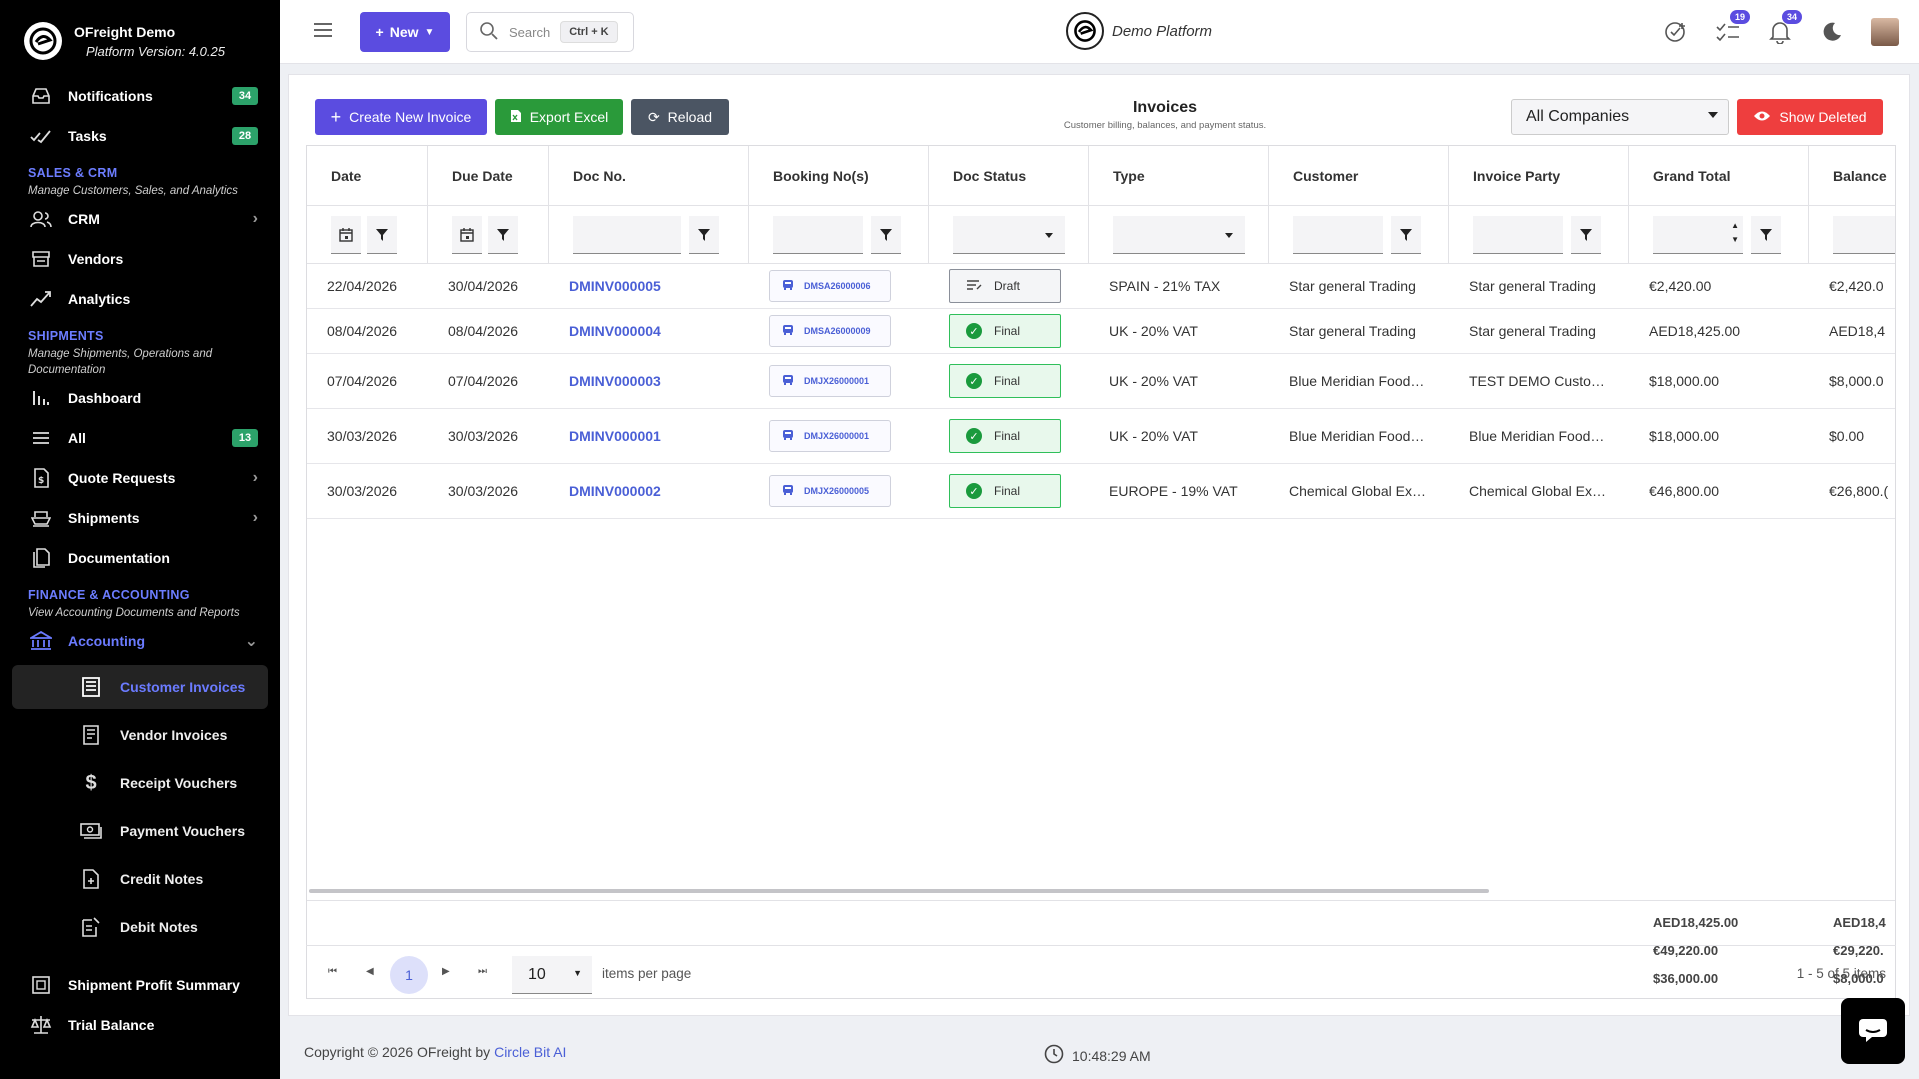 Image resolution: width=1919 pixels, height=1079 pixels. I want to click on export-excel-button: Export Excel, so click(559, 117).